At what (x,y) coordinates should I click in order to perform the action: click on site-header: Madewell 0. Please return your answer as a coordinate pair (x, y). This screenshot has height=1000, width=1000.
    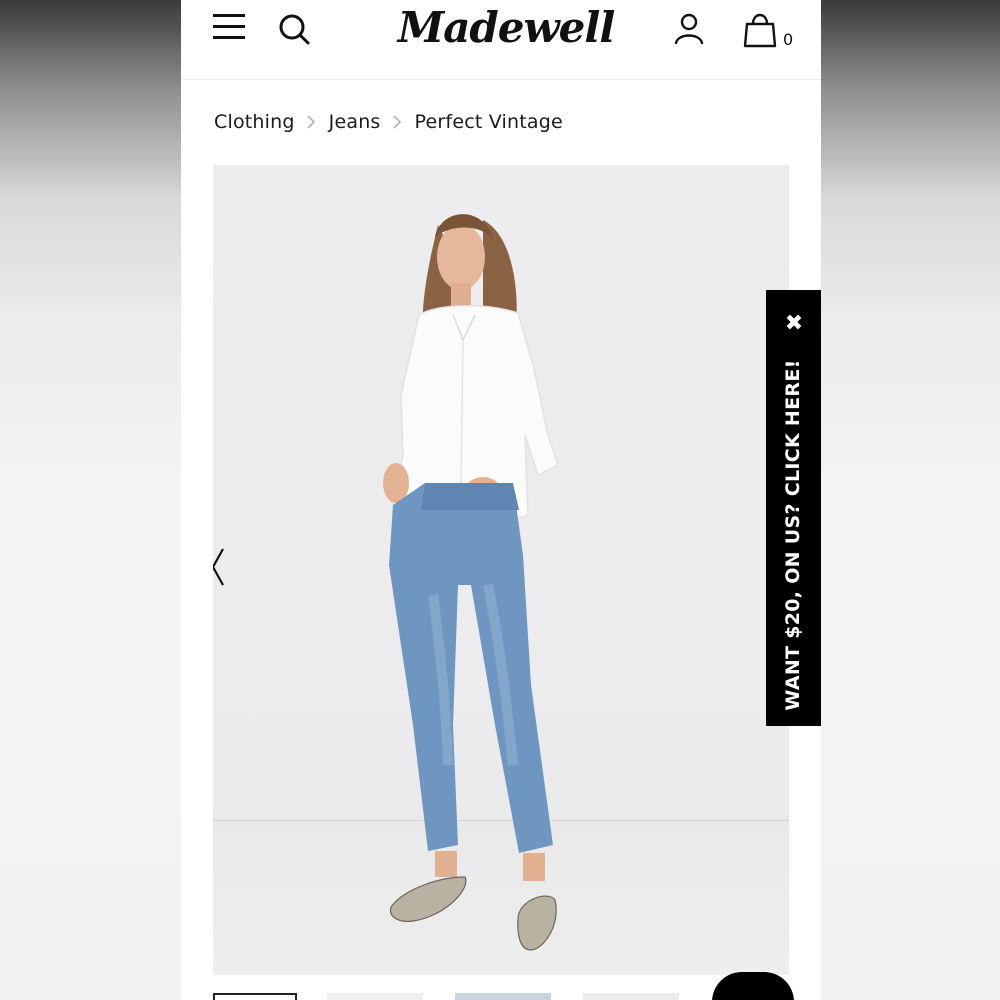
    Looking at the image, I should click on (501, 40).